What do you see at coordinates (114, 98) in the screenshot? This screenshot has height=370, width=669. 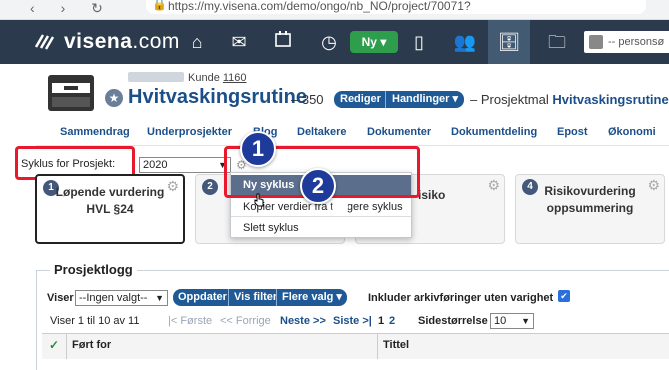 I see `favorite-star-icon: ★` at bounding box center [114, 98].